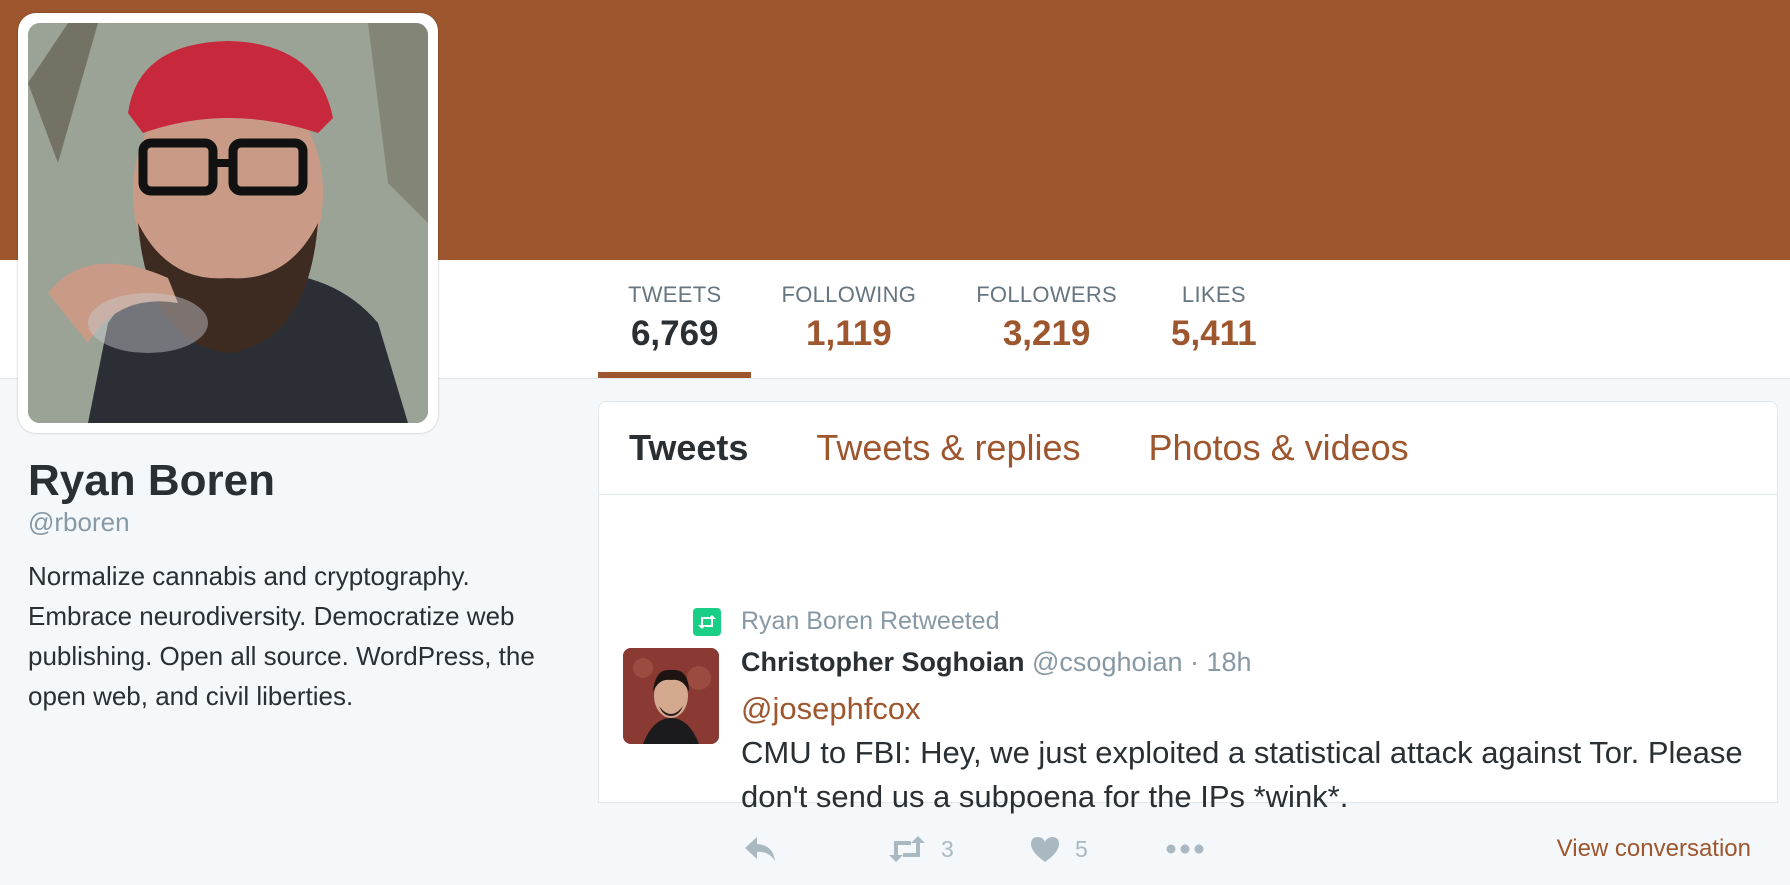  I want to click on stat-following: FOLLOWING 1,119, so click(833, 319).